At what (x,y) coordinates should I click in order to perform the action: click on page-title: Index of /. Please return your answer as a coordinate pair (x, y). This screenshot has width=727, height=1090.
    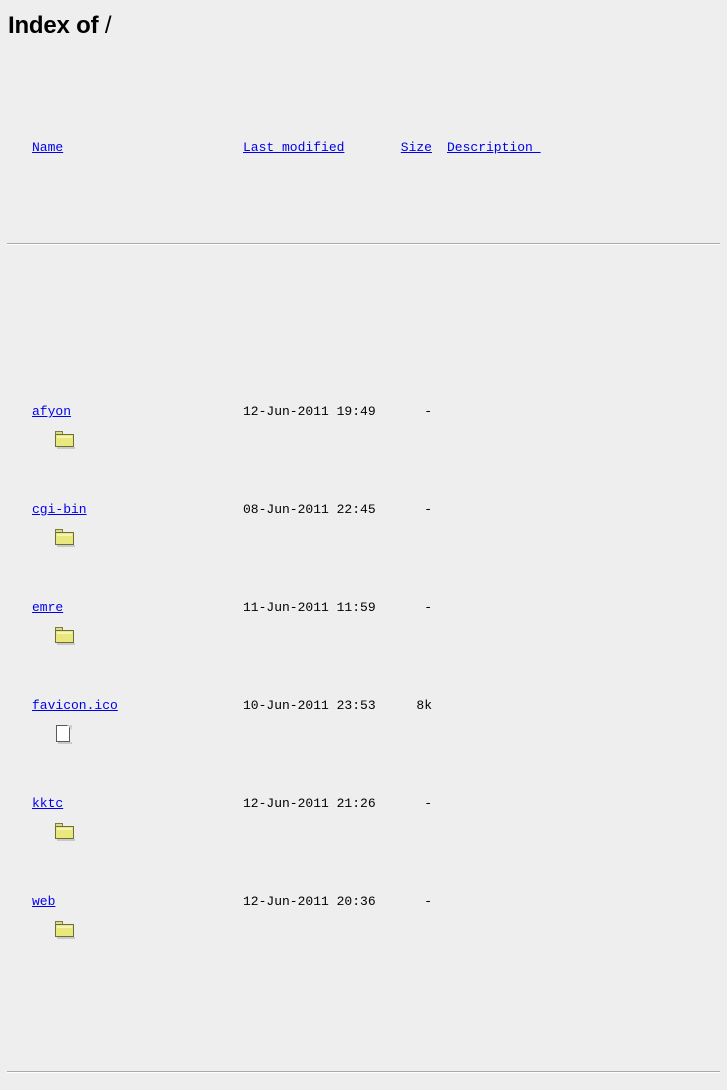
    Looking at the image, I should click on (363, 20).